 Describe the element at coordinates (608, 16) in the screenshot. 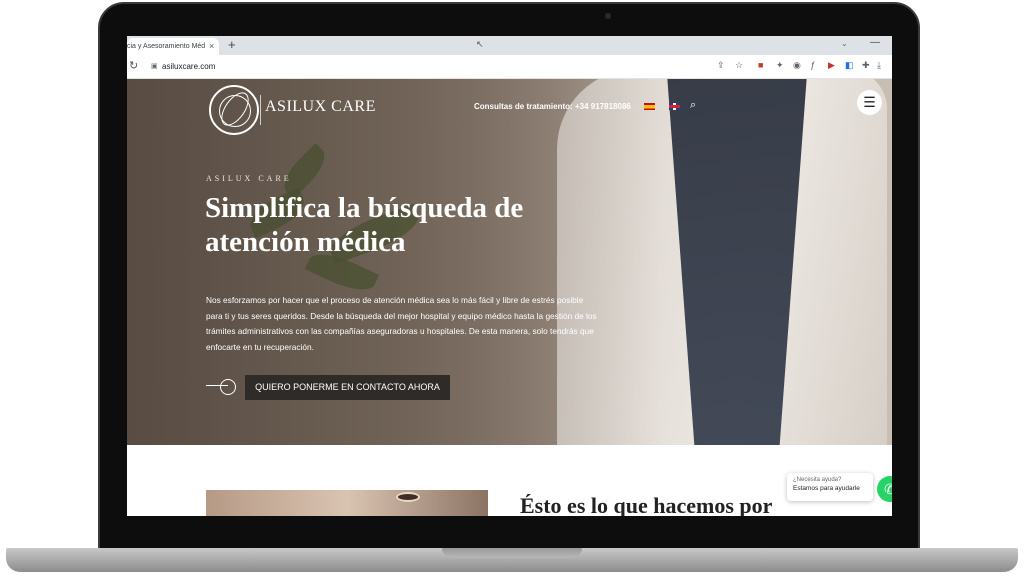

I see `webcam` at that location.